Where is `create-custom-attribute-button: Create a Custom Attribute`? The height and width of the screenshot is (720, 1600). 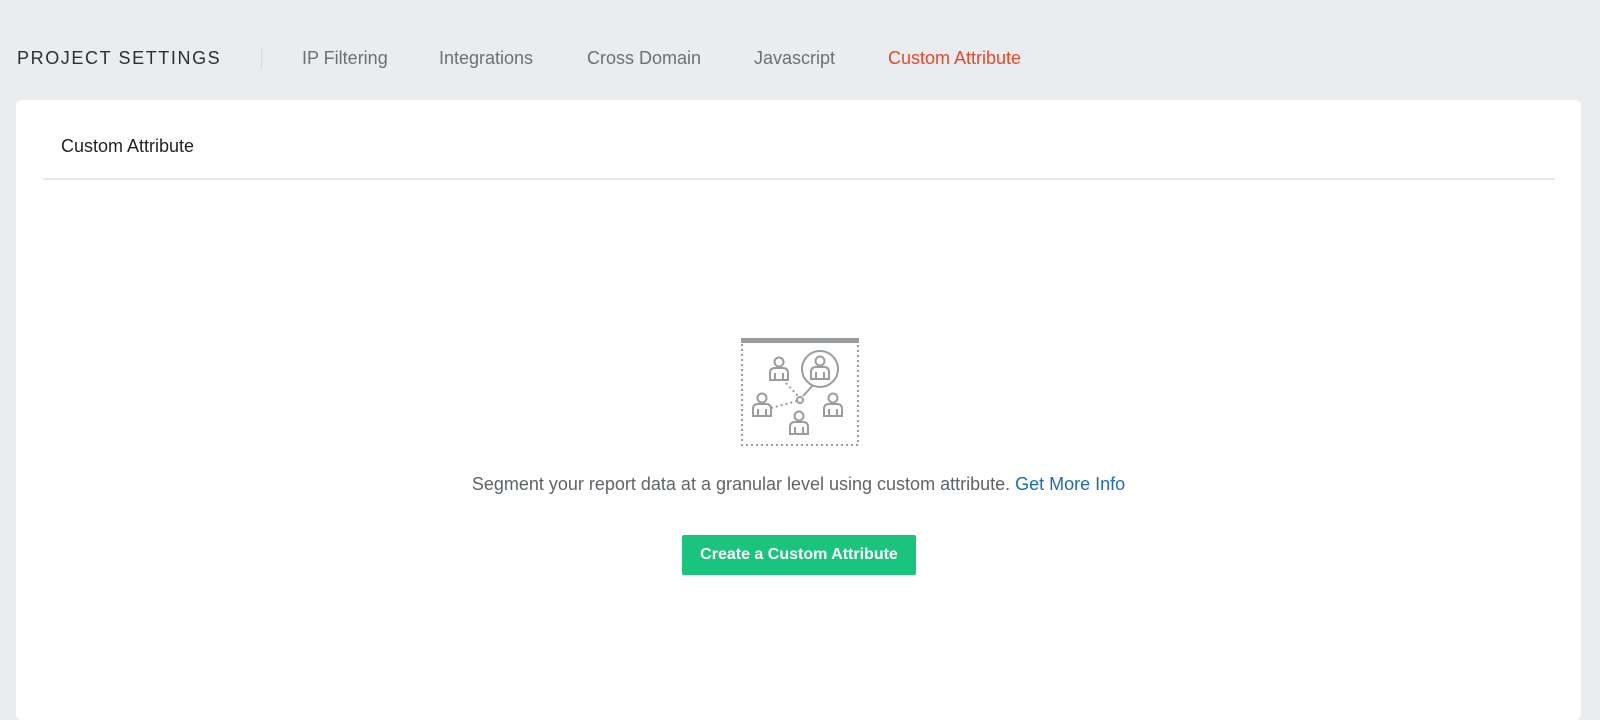 create-custom-attribute-button: Create a Custom Attribute is located at coordinates (799, 555).